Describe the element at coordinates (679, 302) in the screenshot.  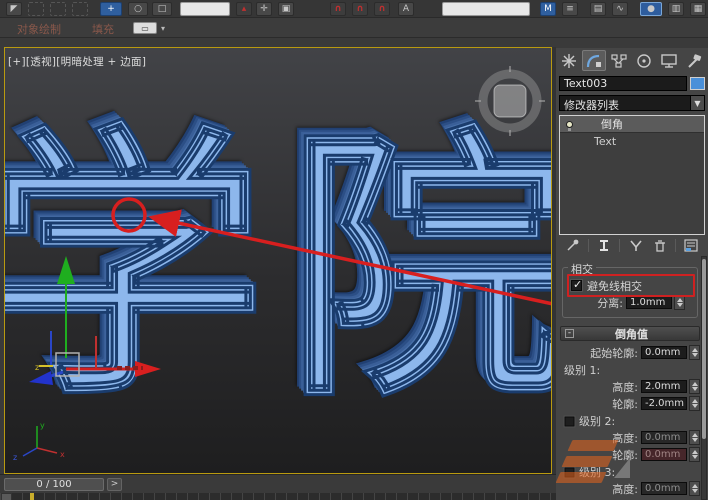
I see `separation-spinner` at that location.